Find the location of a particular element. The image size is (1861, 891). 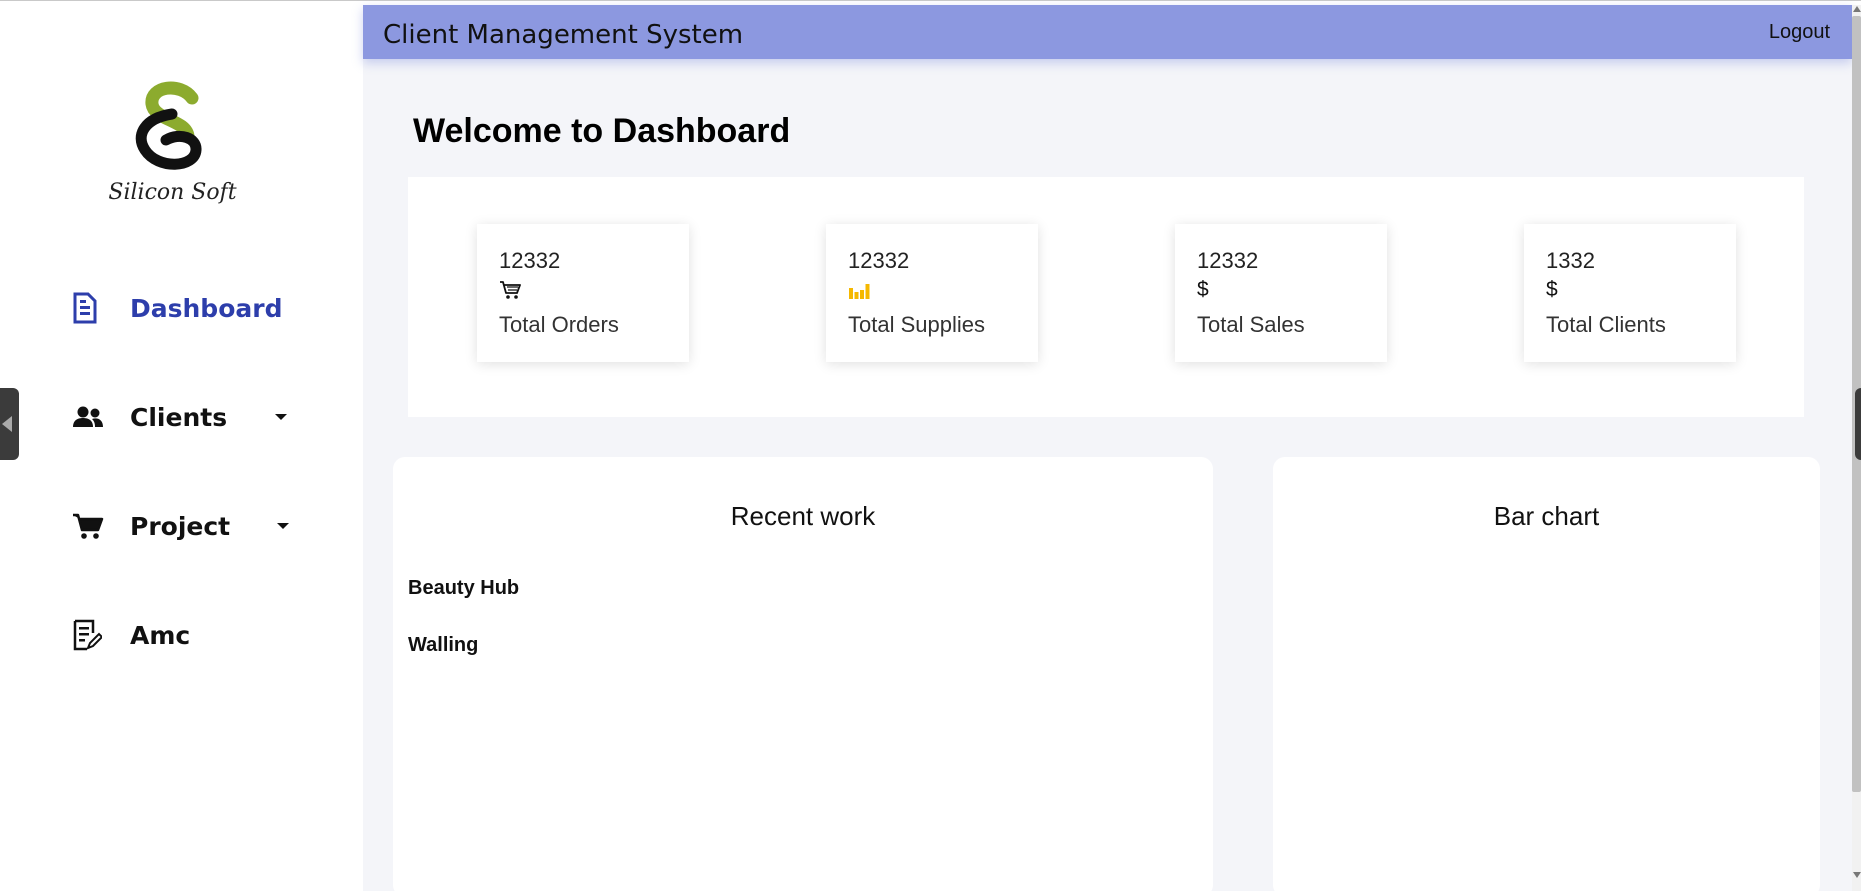

sidebar-item-amc: Amc is located at coordinates (192, 635).